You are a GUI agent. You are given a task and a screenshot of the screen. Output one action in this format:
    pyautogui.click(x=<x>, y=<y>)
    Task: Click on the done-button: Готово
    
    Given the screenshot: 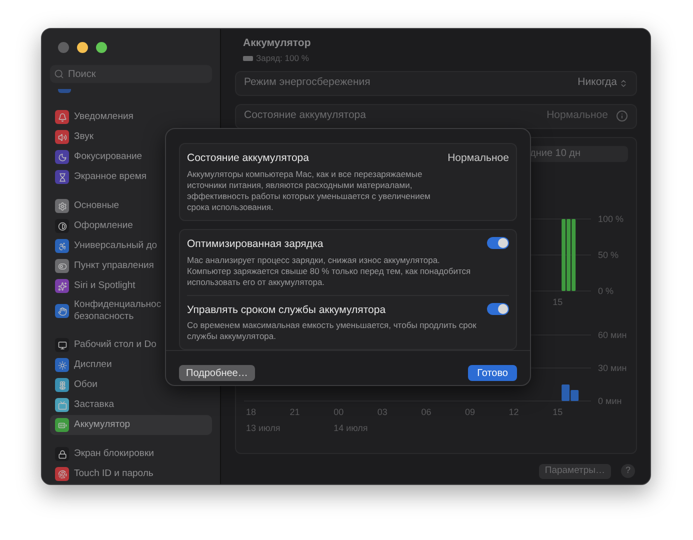 What is the action you would take?
    pyautogui.click(x=492, y=373)
    